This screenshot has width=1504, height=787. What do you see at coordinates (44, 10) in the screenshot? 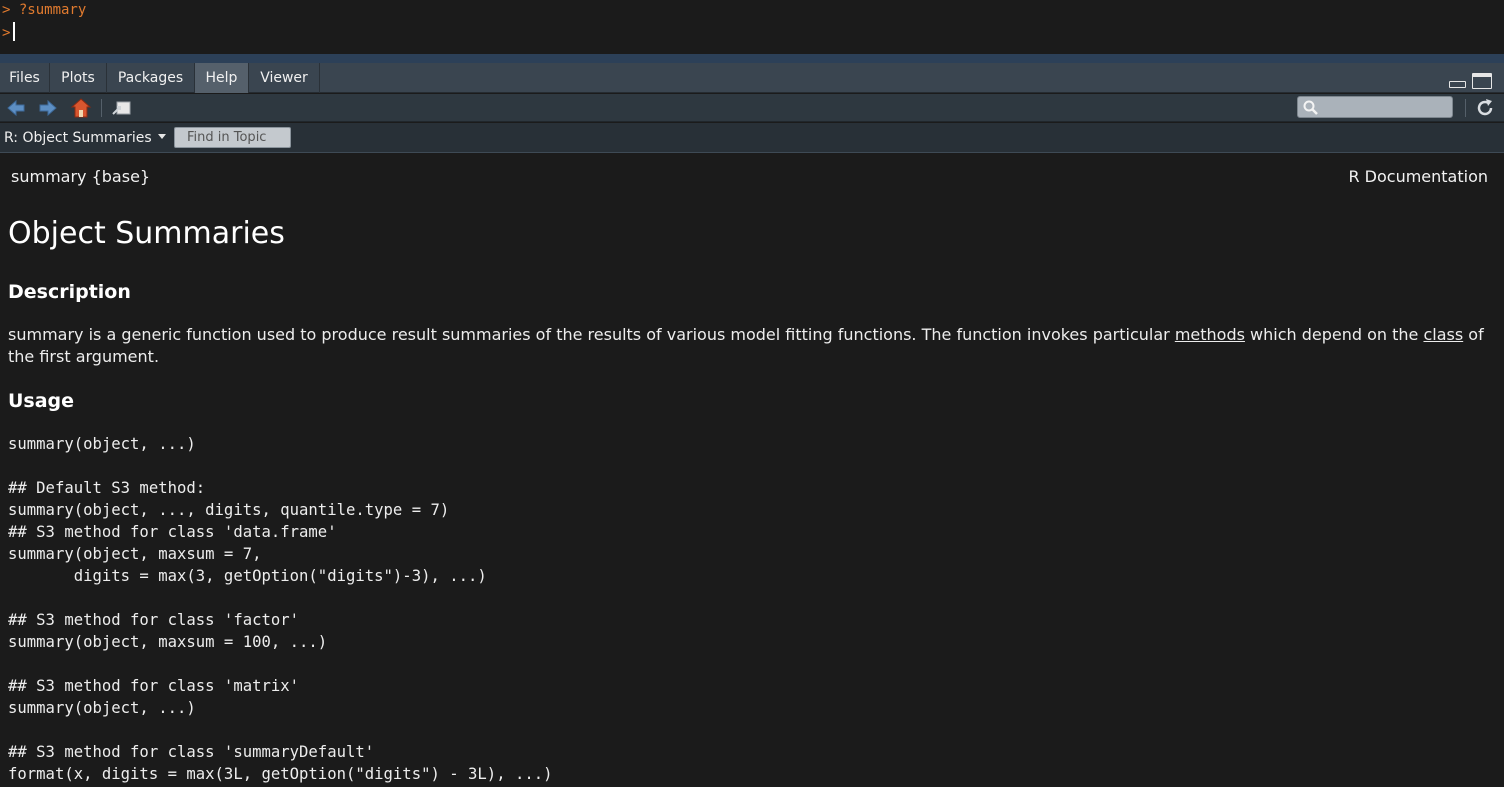
I see `console-history-line: > ?summary` at bounding box center [44, 10].